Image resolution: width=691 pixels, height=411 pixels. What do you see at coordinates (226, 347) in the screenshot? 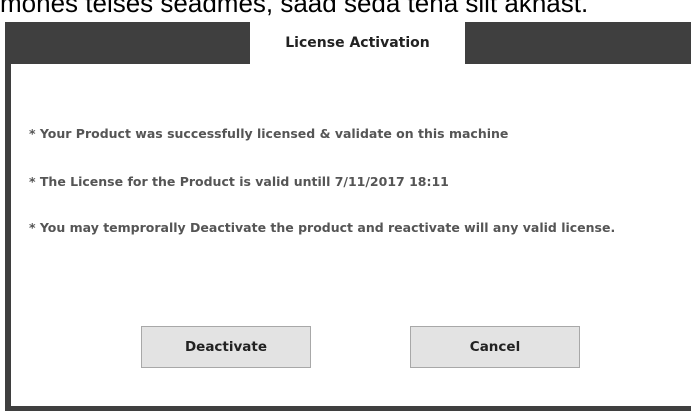
I see `deactivate-button: Deactivate` at bounding box center [226, 347].